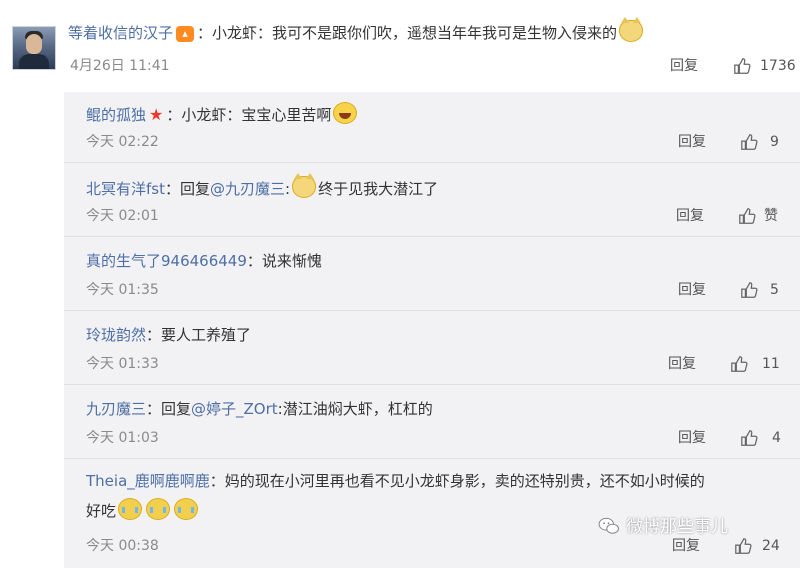 The width and height of the screenshot is (800, 568). I want to click on reply-time: 今天 02:22, so click(122, 142).